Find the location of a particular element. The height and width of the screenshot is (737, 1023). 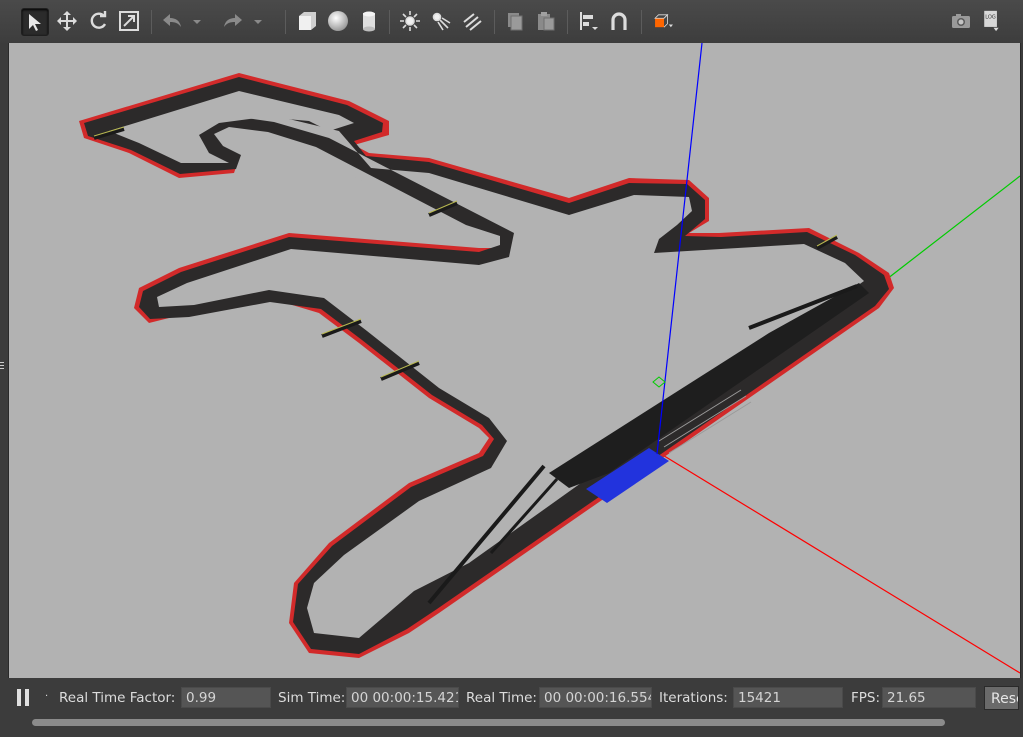

copy-icon is located at coordinates (515, 22).